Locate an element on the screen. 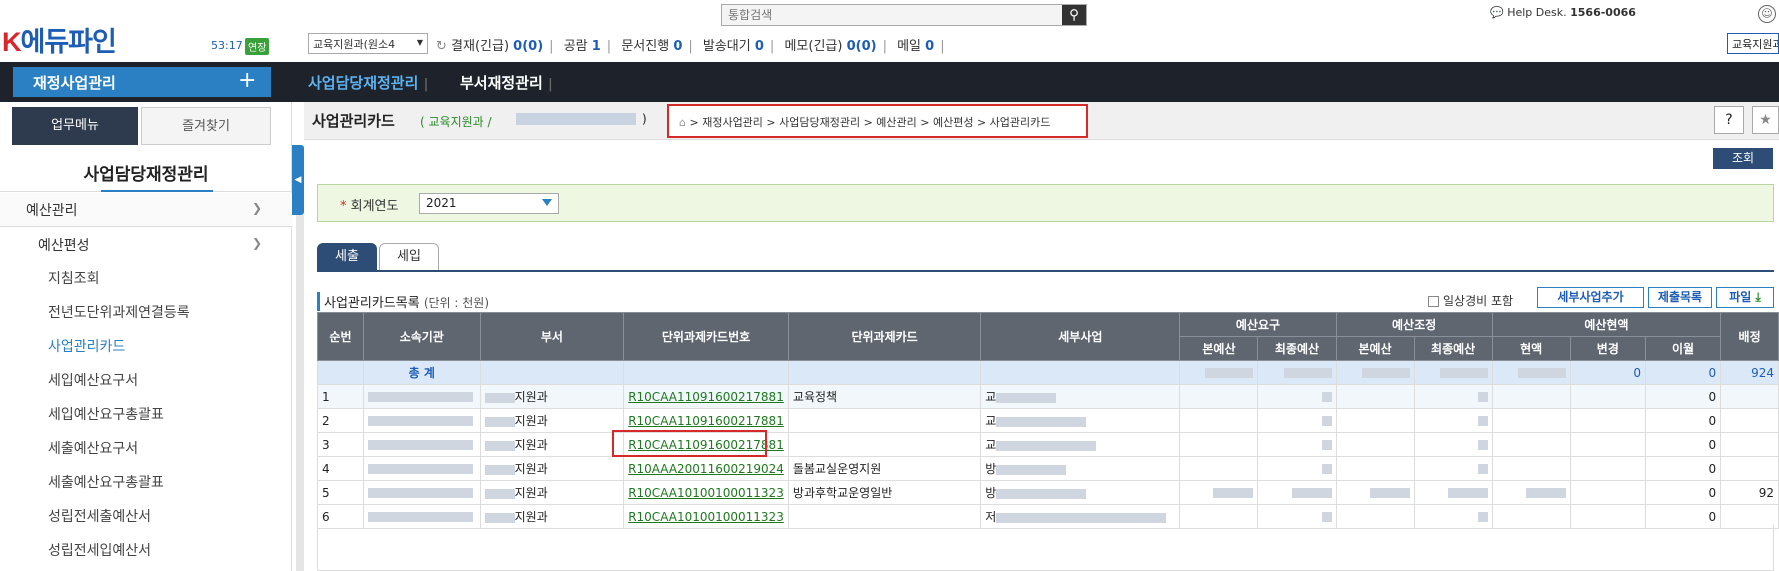 The height and width of the screenshot is (571, 1779). memo-link: 메모(긴급) 0(0) is located at coordinates (830, 46).